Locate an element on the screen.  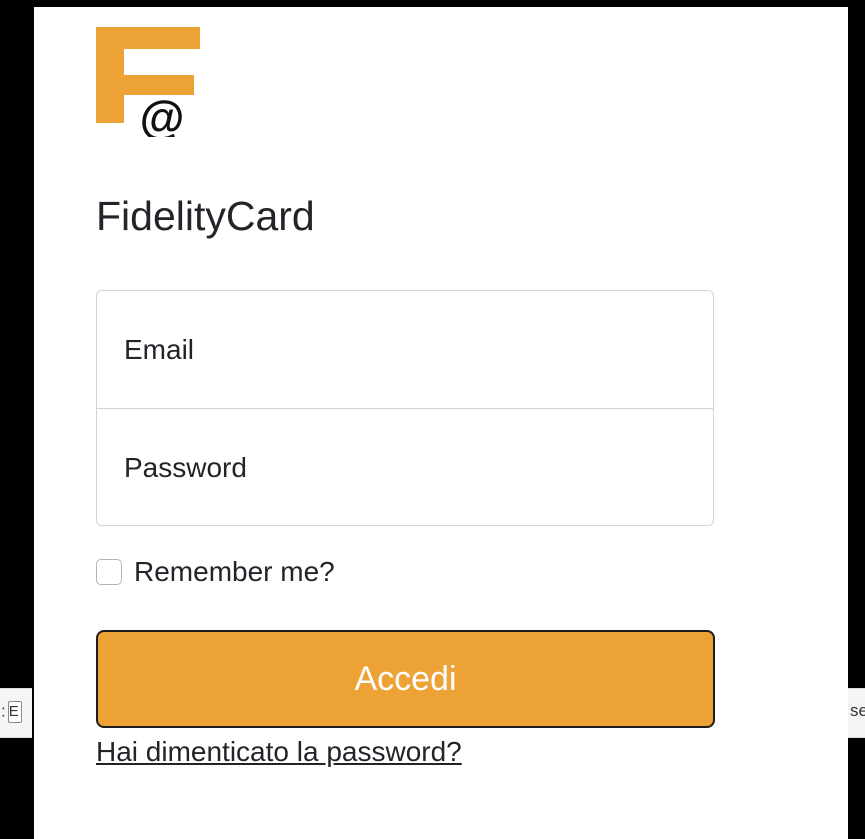
password-field is located at coordinates (405, 467).